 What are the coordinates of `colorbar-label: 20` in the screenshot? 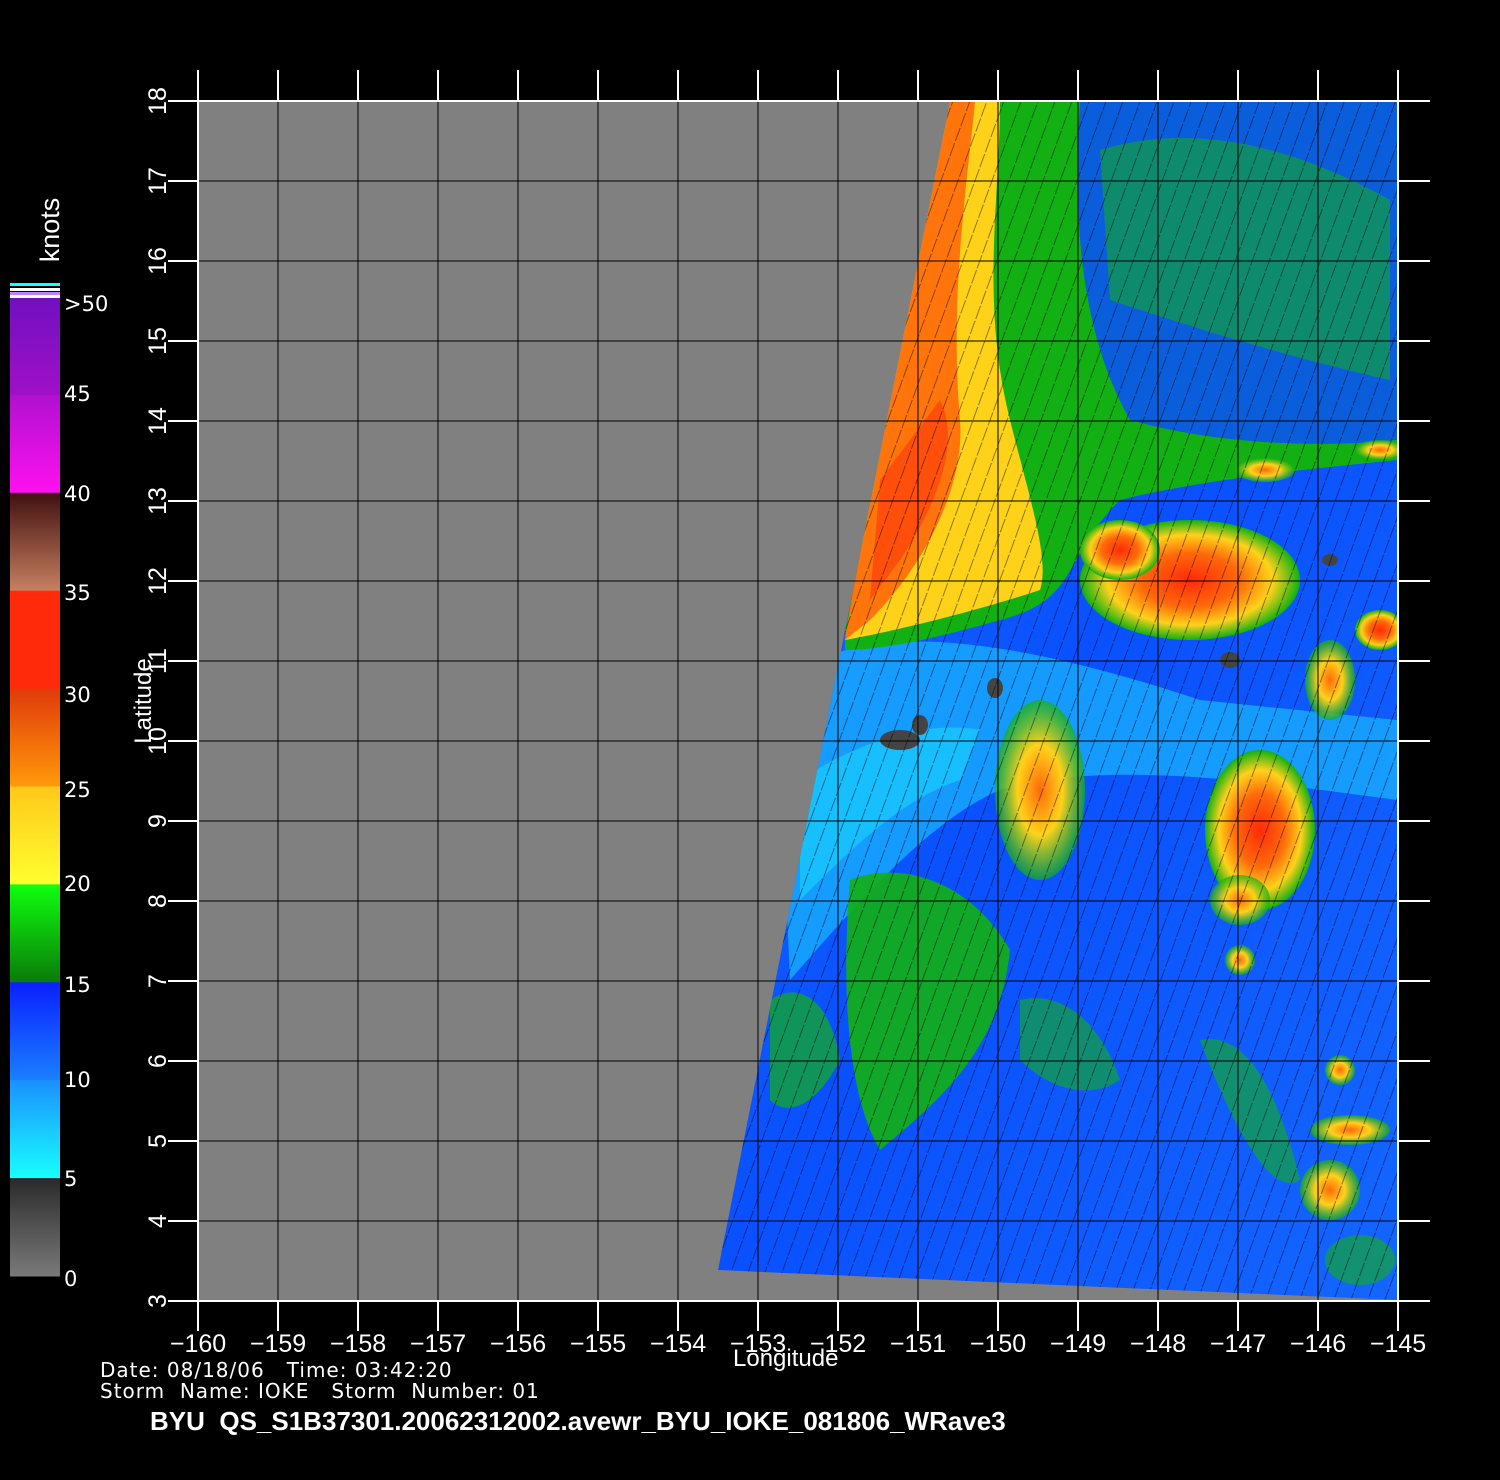 It's located at (77, 884).